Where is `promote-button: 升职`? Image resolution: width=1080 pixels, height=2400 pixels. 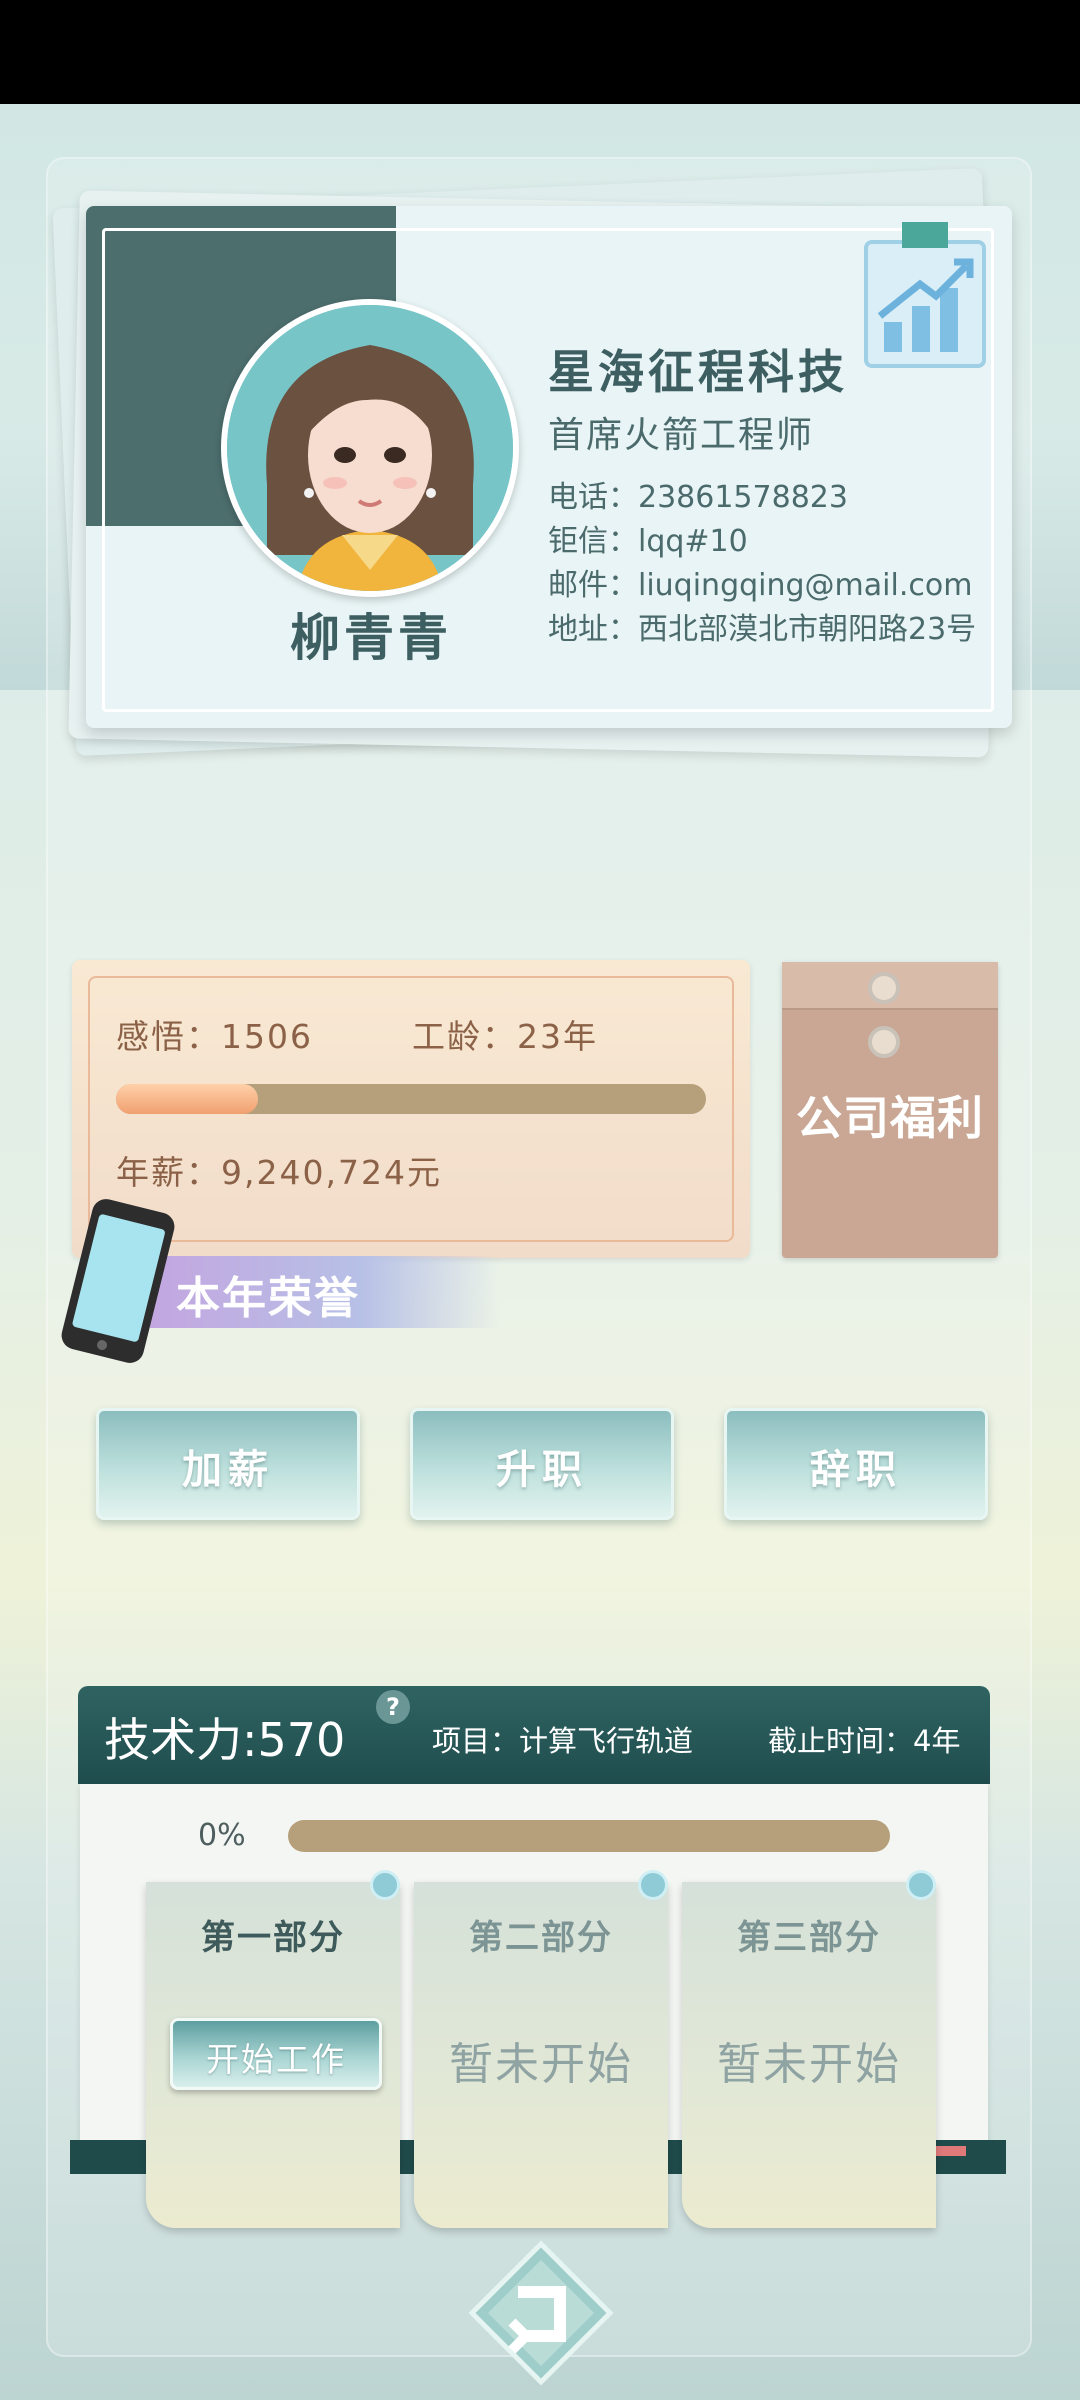
promote-button: 升职 is located at coordinates (542, 1464).